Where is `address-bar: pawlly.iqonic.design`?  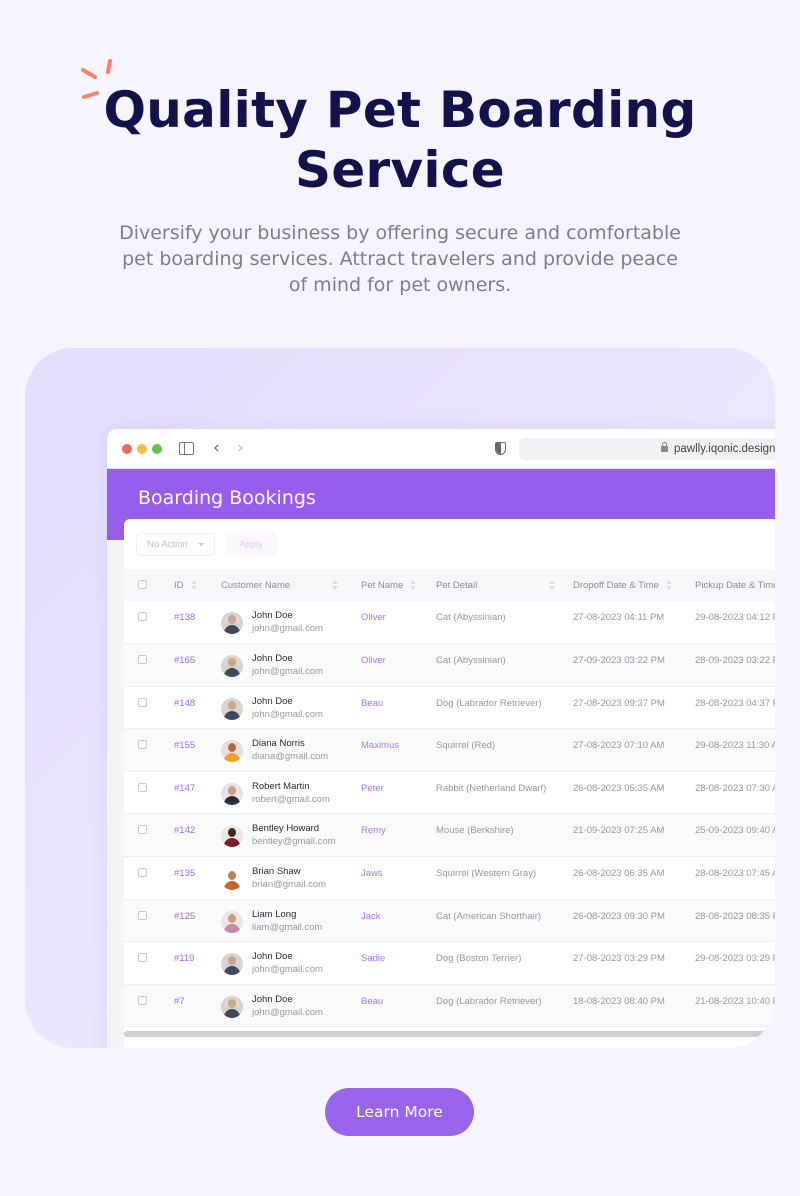
address-bar: pawlly.iqonic.design is located at coordinates (647, 449).